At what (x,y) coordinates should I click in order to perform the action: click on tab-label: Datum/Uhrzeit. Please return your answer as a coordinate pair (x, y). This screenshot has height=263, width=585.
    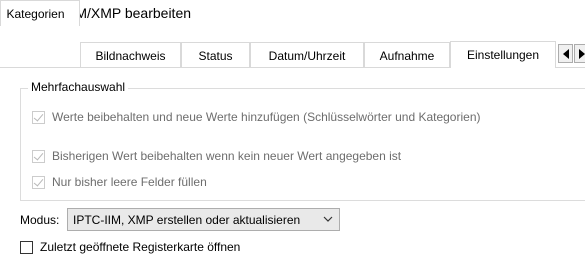
    Looking at the image, I should click on (307, 55).